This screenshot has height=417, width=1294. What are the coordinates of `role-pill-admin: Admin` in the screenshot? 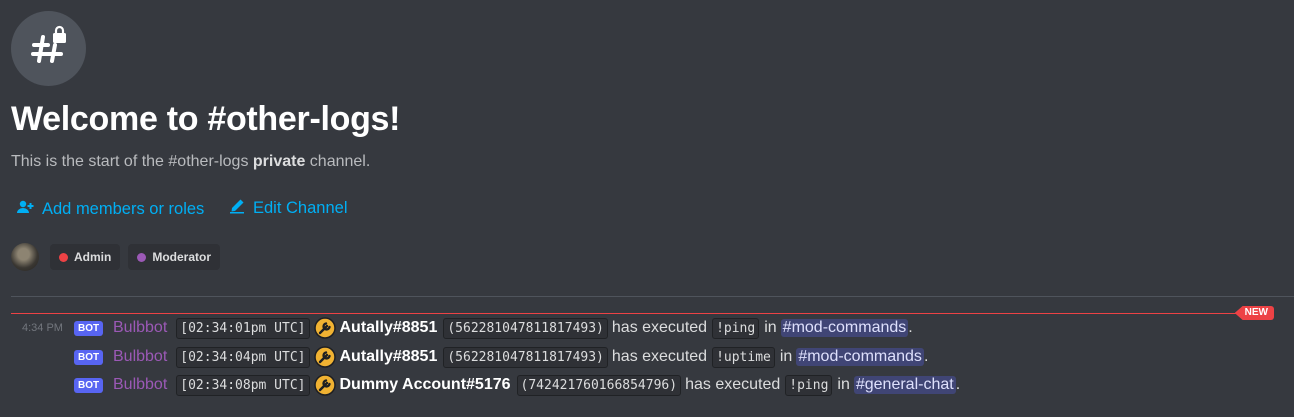 It's located at (85, 257).